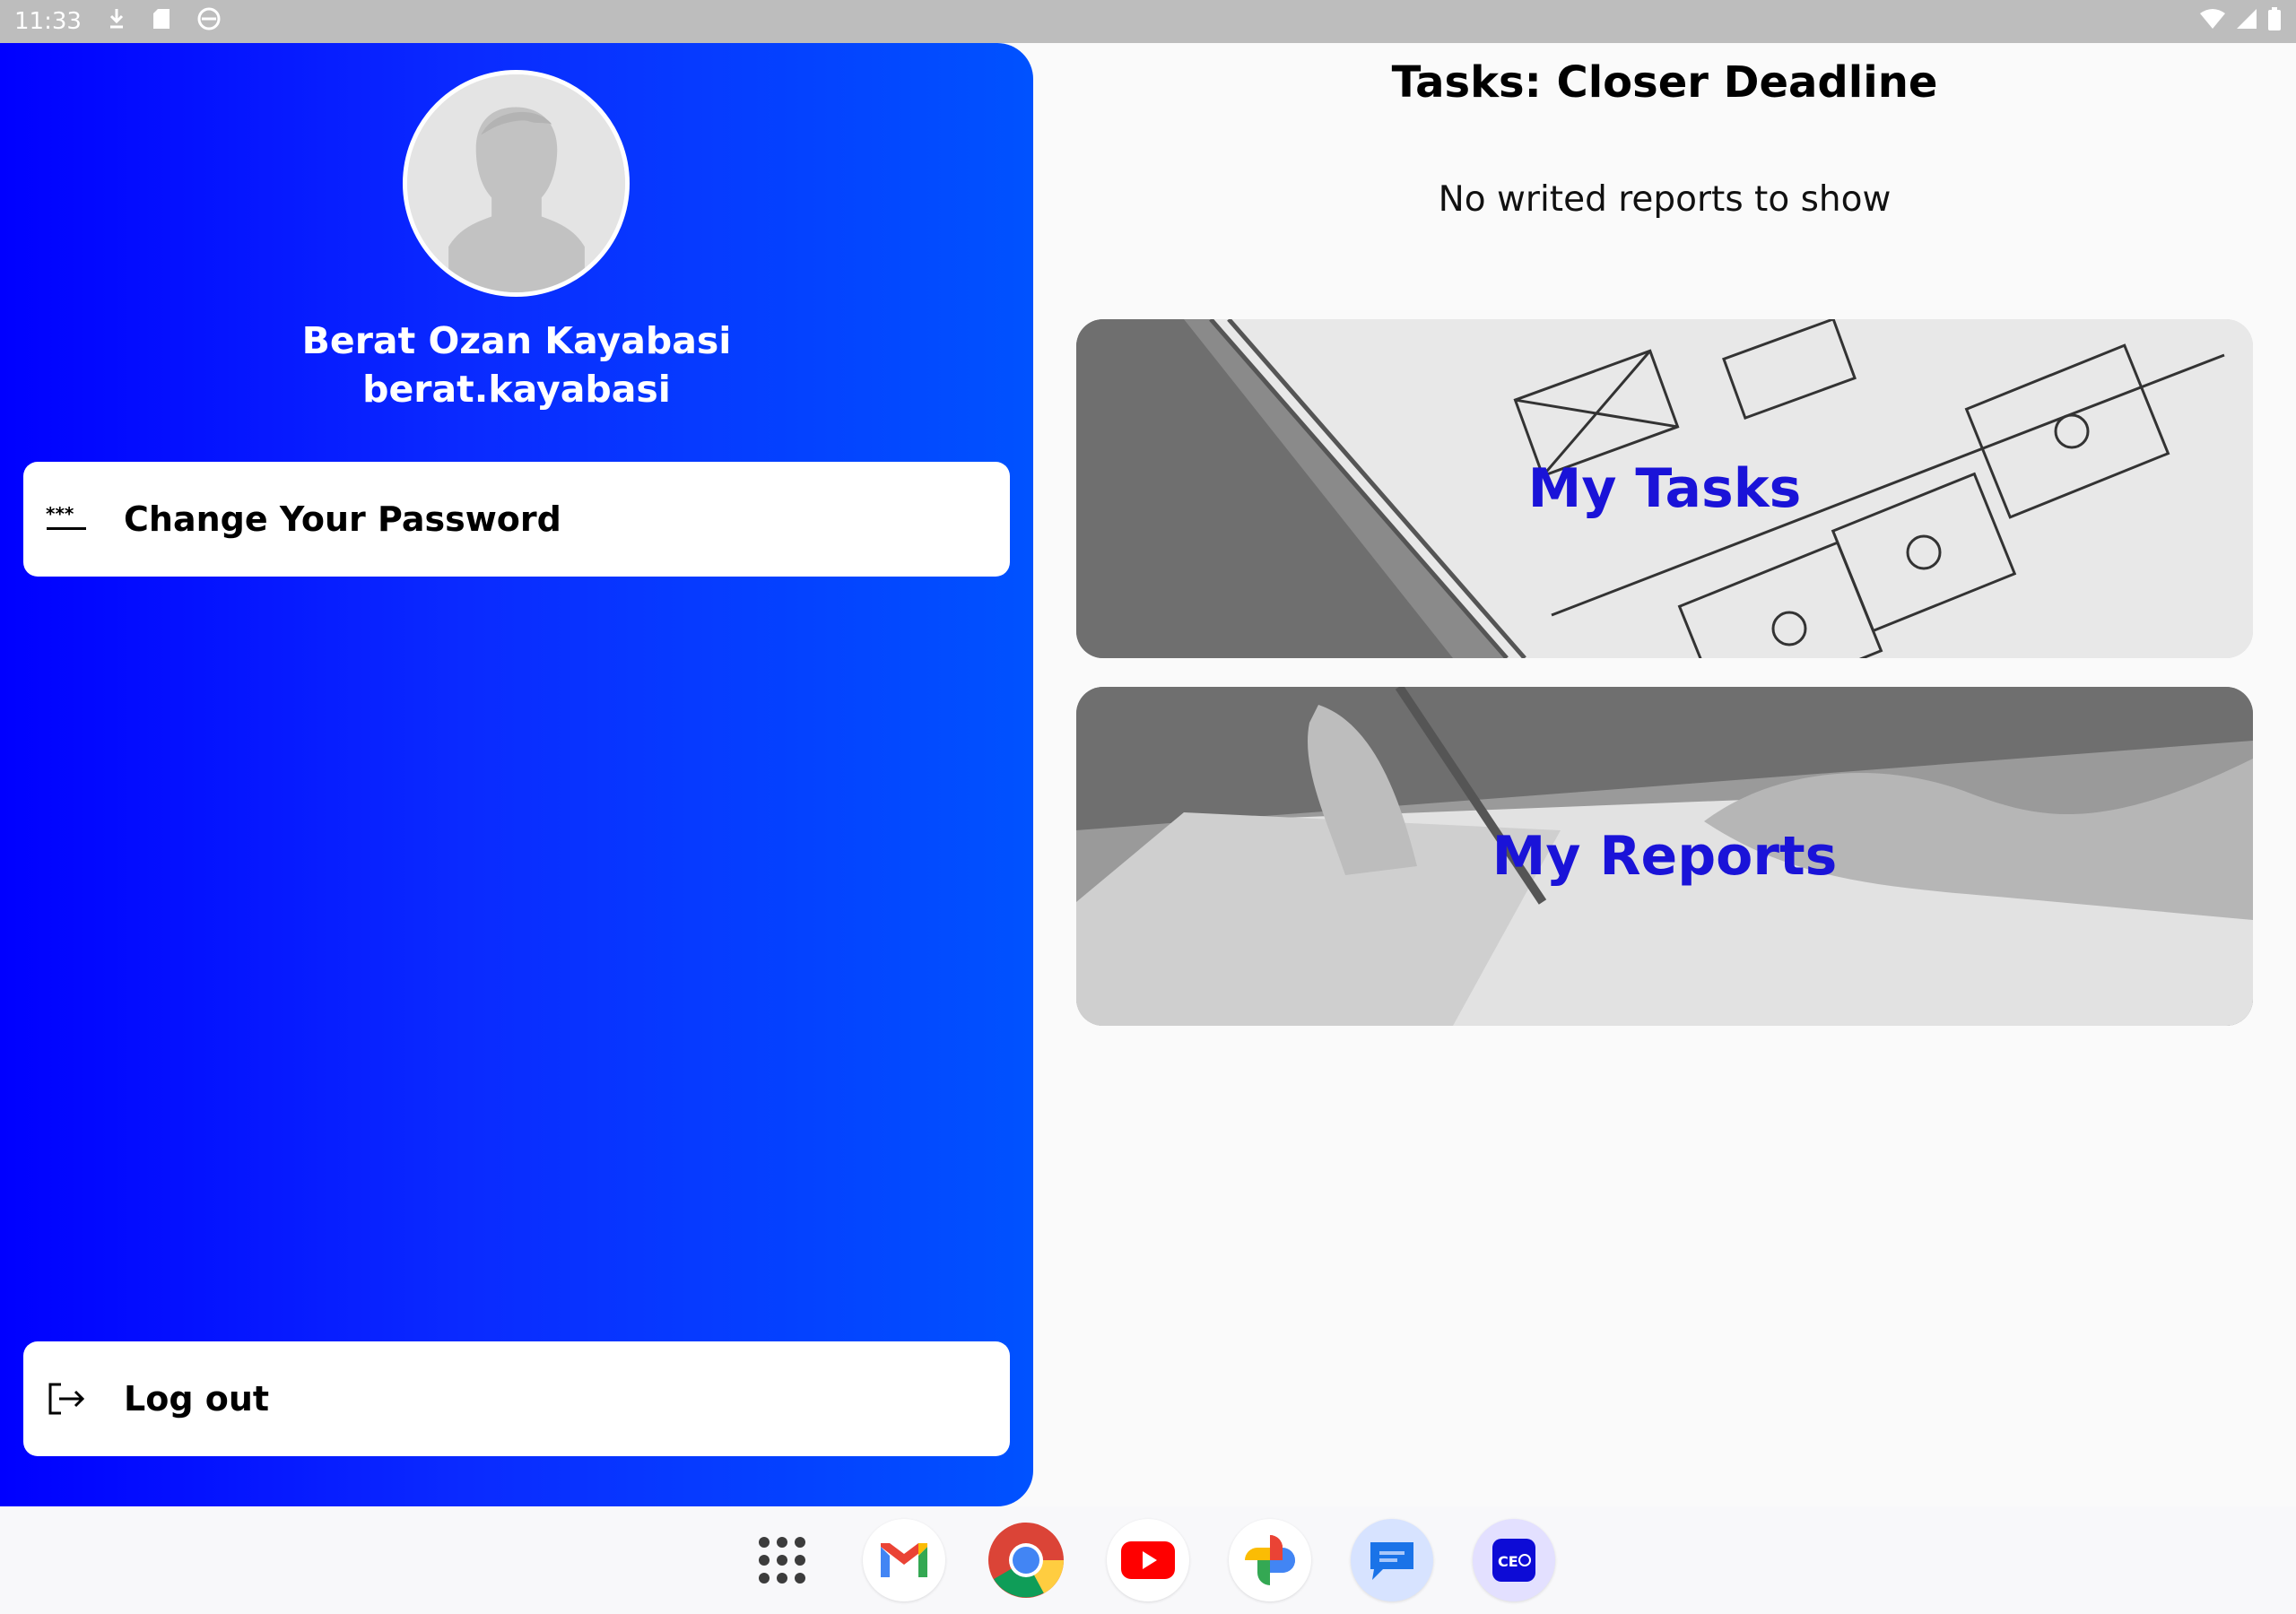  I want to click on change-password-button: *** Change Your Password, so click(516, 519).